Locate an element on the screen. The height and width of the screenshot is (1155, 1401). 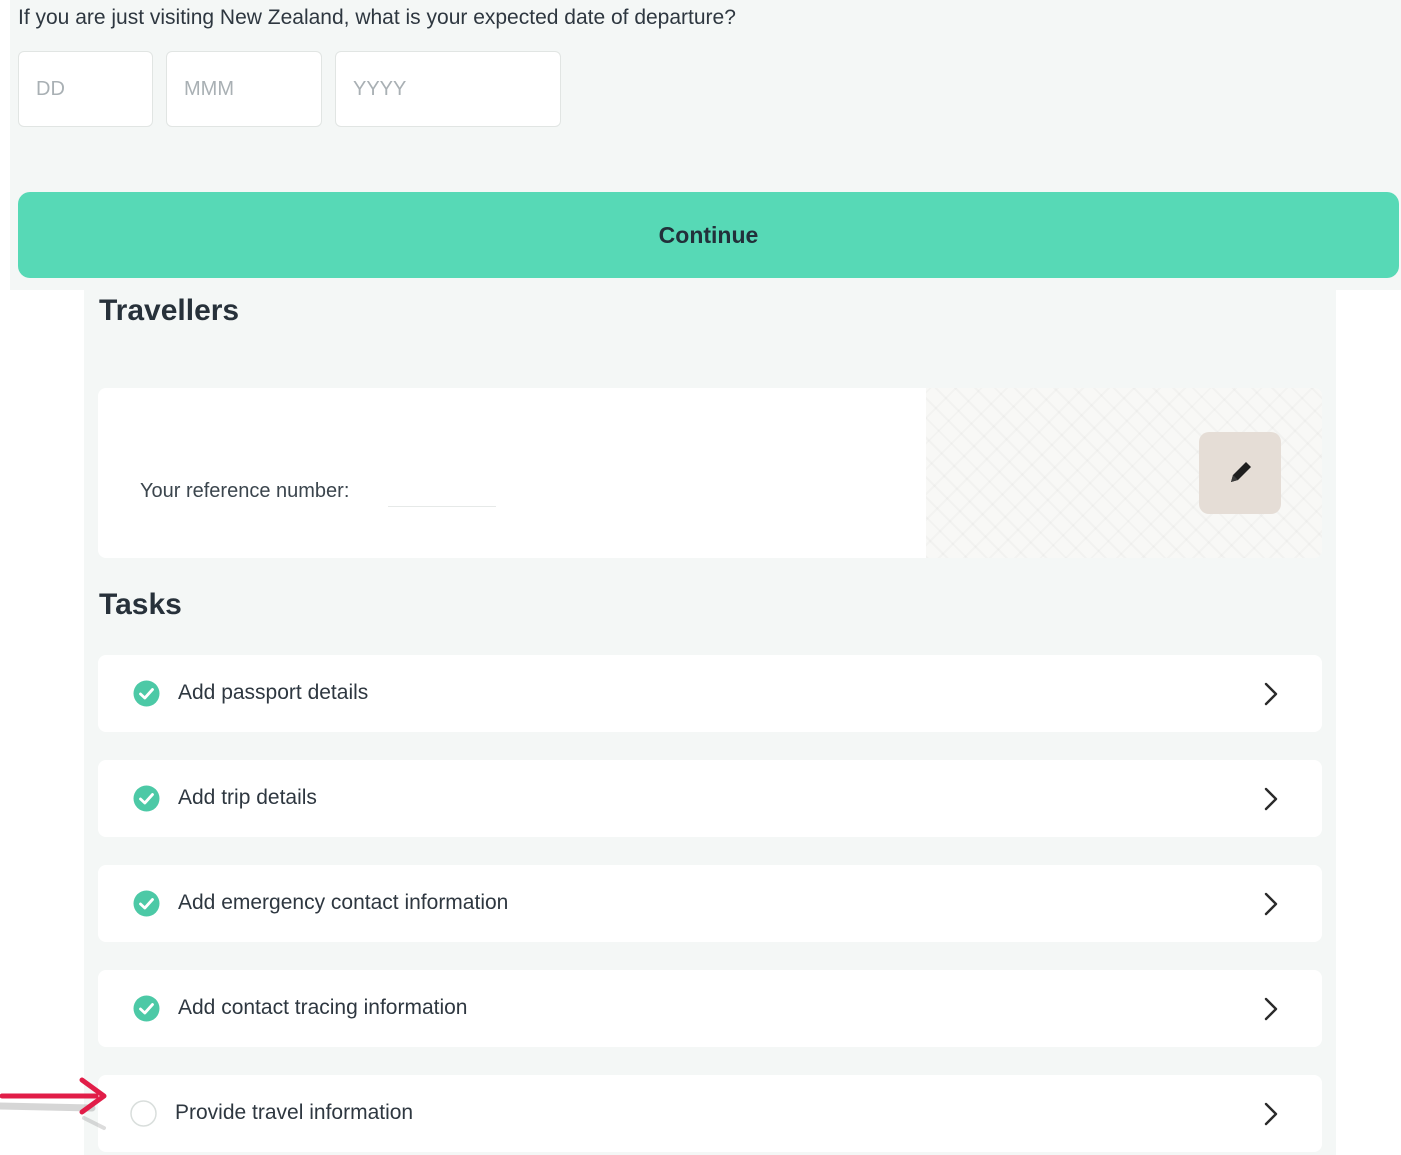
empty-circle-icon is located at coordinates (143, 1113).